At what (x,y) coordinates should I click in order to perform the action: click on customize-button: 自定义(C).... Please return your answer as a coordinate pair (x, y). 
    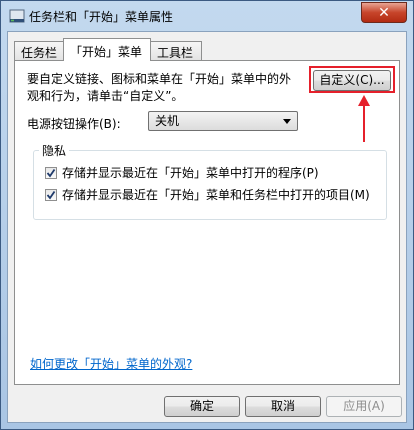
    Looking at the image, I should click on (352, 80).